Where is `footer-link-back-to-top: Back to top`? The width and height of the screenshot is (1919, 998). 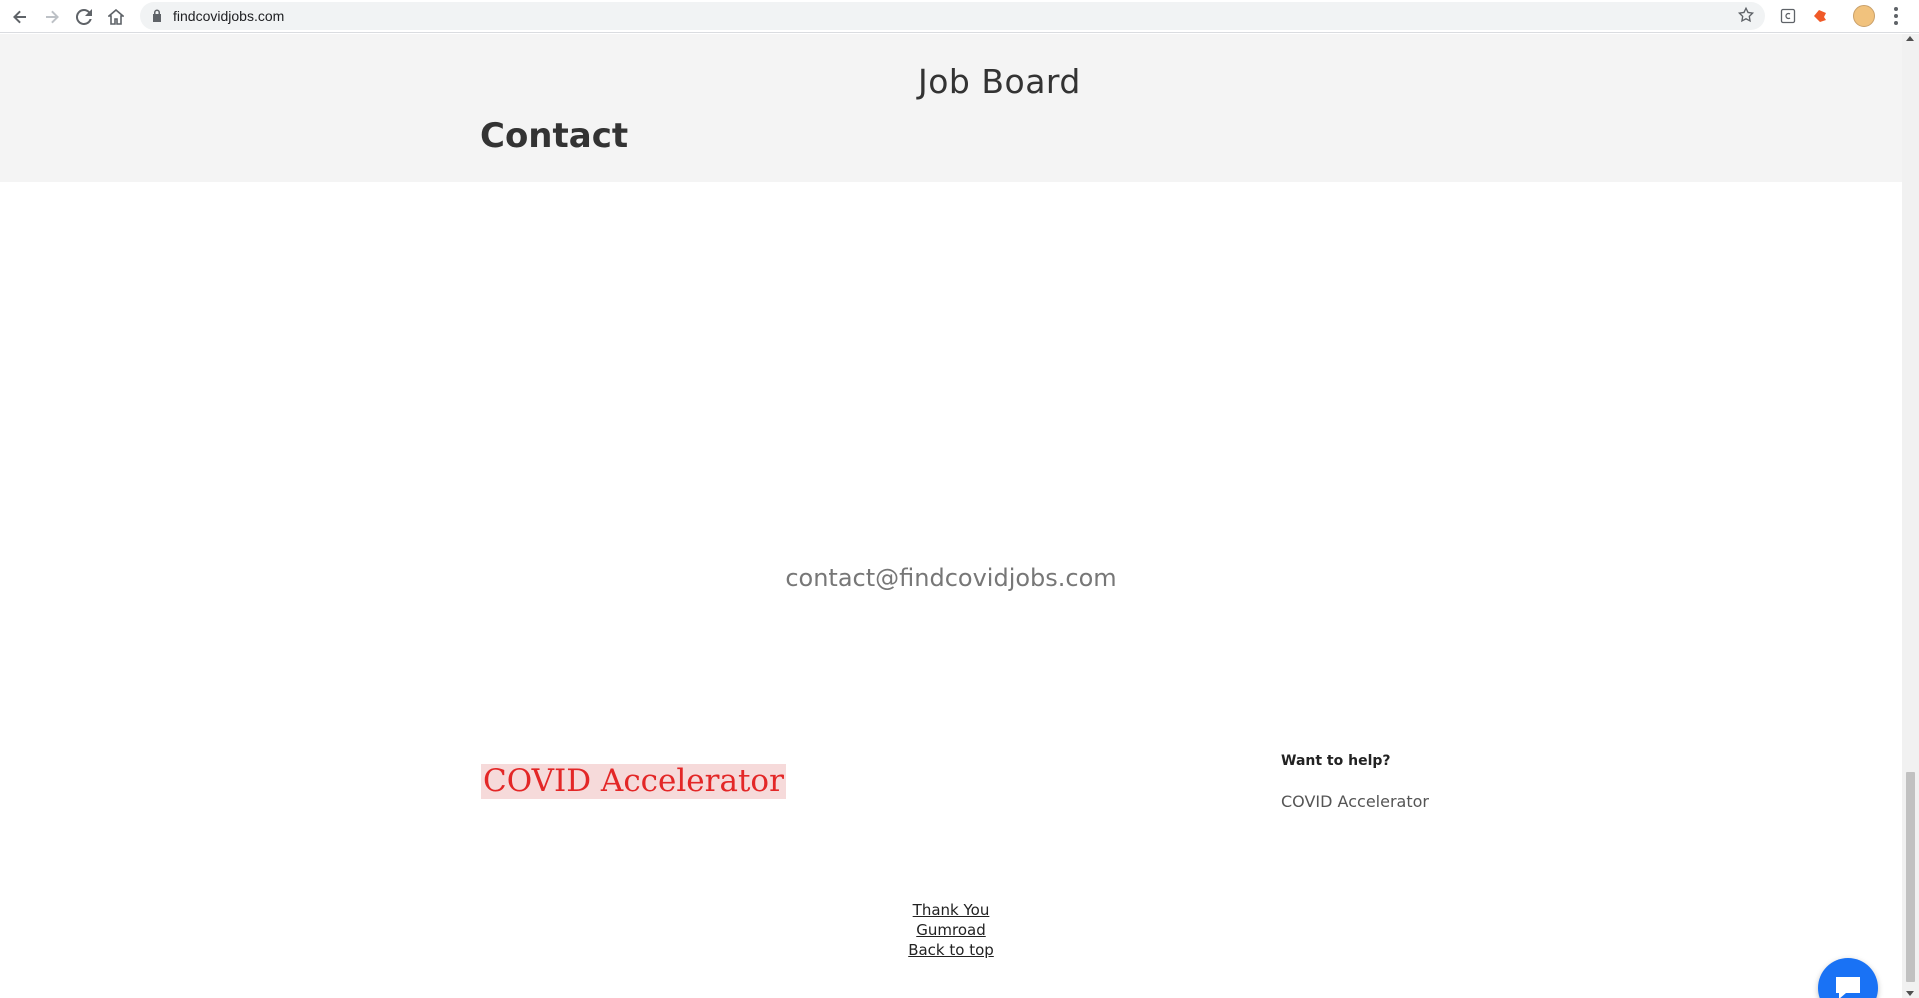 footer-link-back-to-top: Back to top is located at coordinates (951, 950).